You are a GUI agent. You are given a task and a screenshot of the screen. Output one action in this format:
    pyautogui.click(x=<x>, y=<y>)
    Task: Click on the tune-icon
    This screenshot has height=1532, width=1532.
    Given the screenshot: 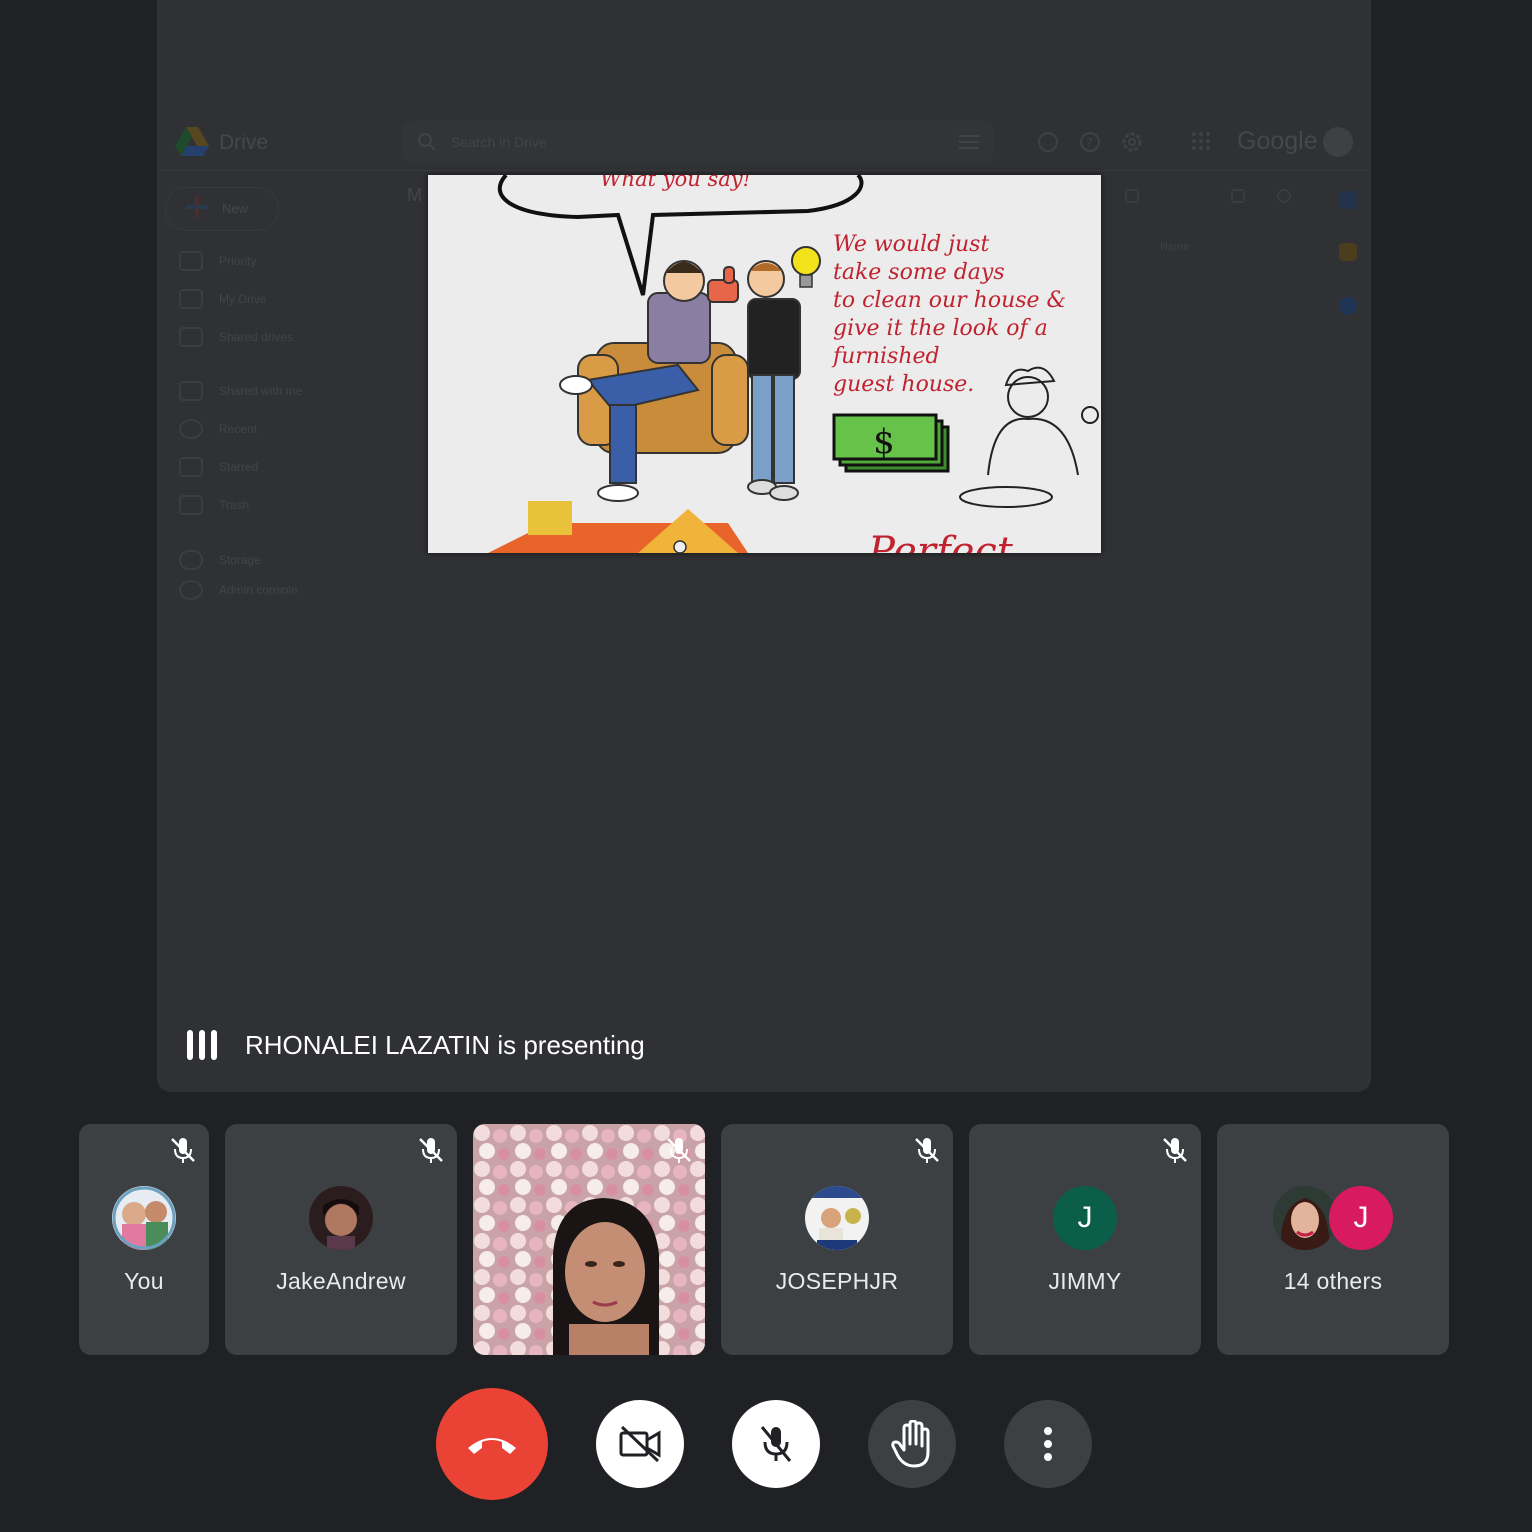 What is the action you would take?
    pyautogui.click(x=969, y=142)
    